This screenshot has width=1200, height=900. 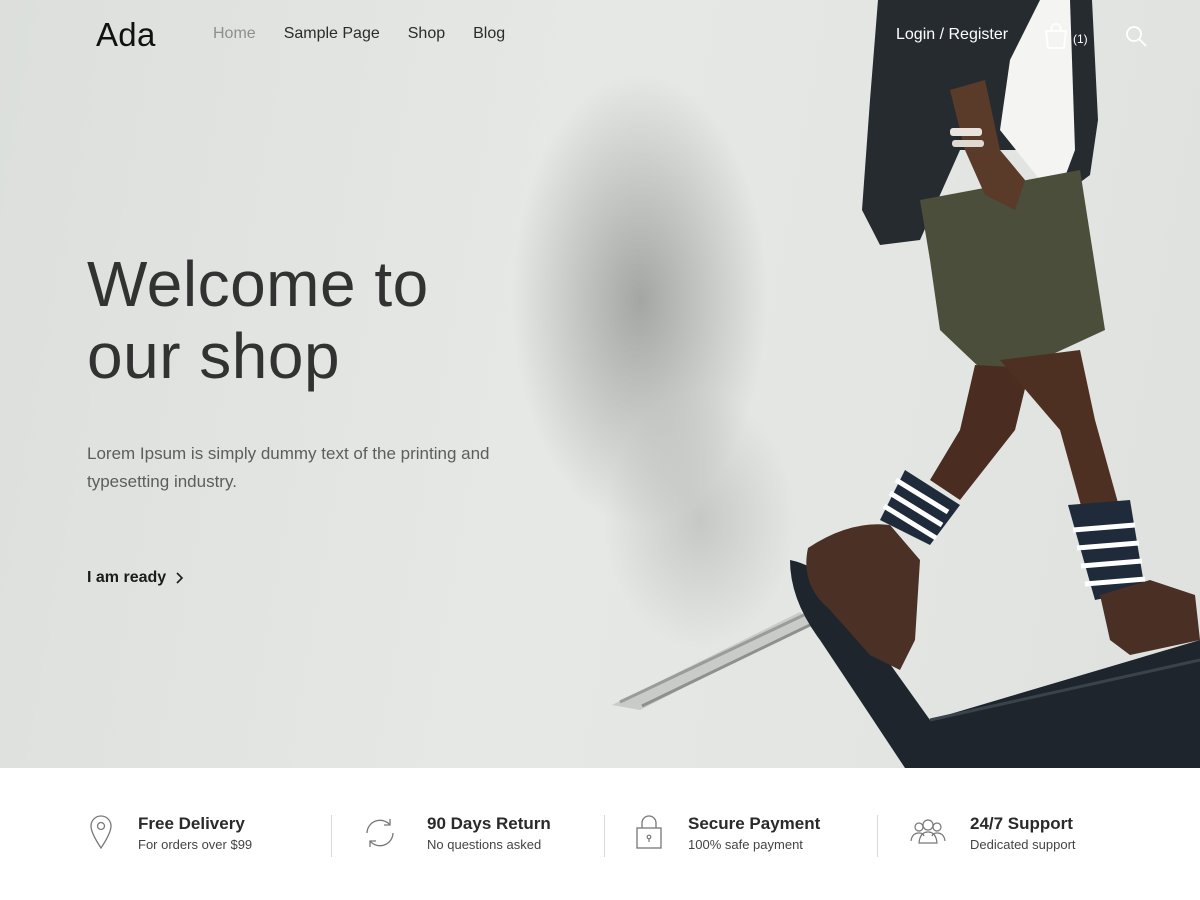 What do you see at coordinates (101, 832) in the screenshot?
I see `map-pin-icon` at bounding box center [101, 832].